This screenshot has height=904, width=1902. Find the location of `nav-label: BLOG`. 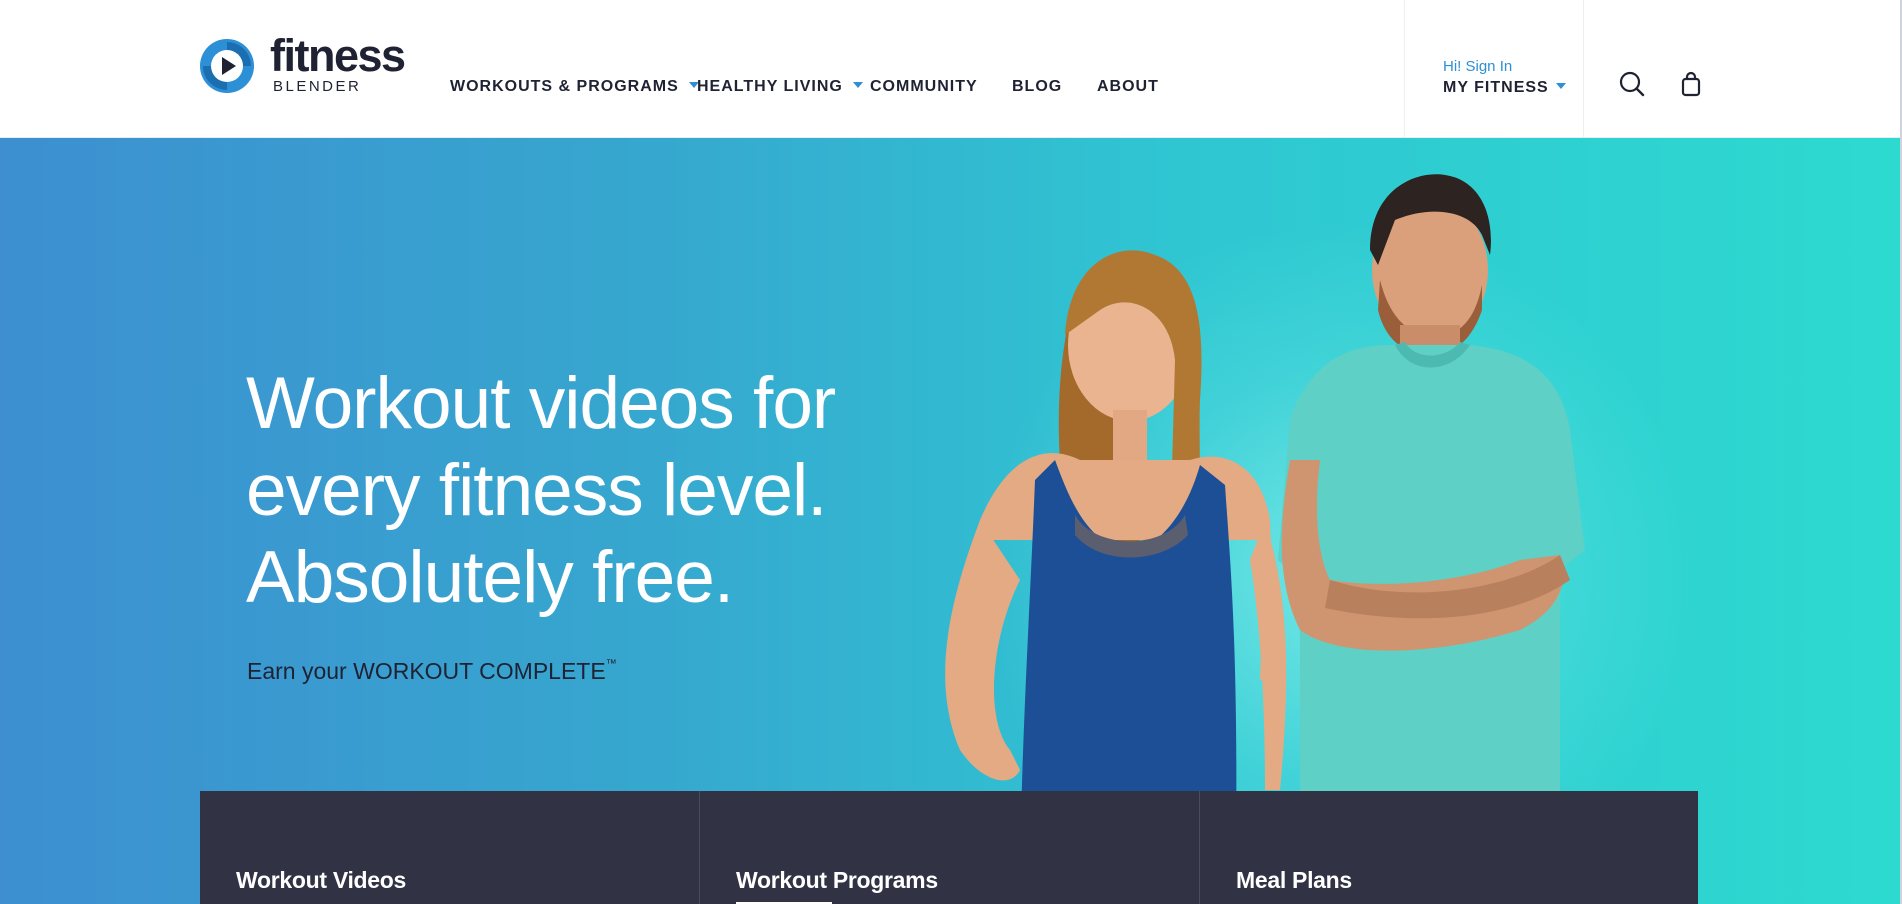

nav-label: BLOG is located at coordinates (1037, 86).